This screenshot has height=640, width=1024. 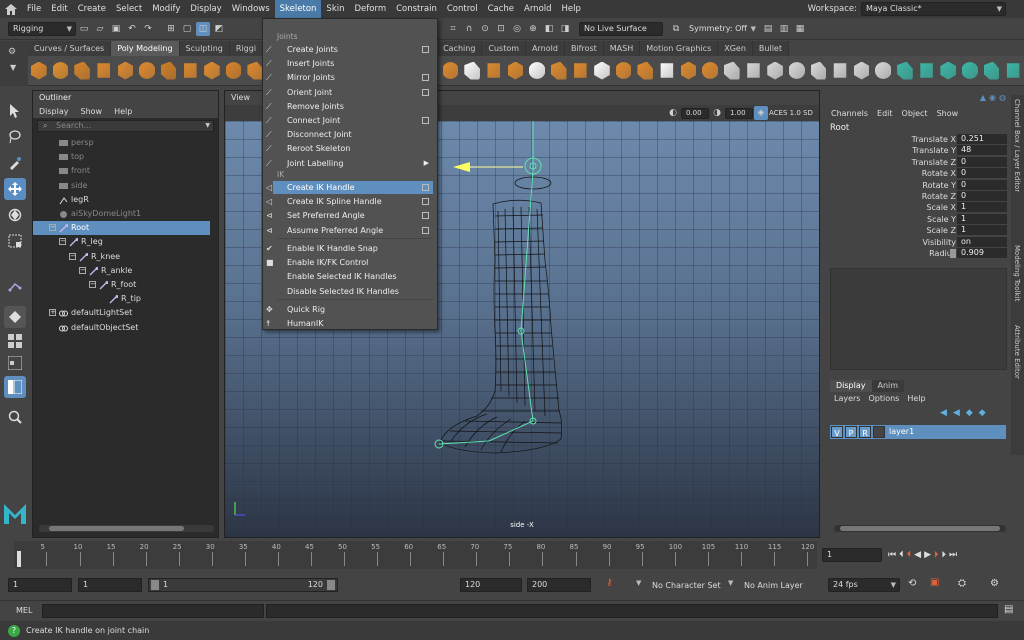 I want to click on auto-key-icon: ⚷, so click(x=609, y=583).